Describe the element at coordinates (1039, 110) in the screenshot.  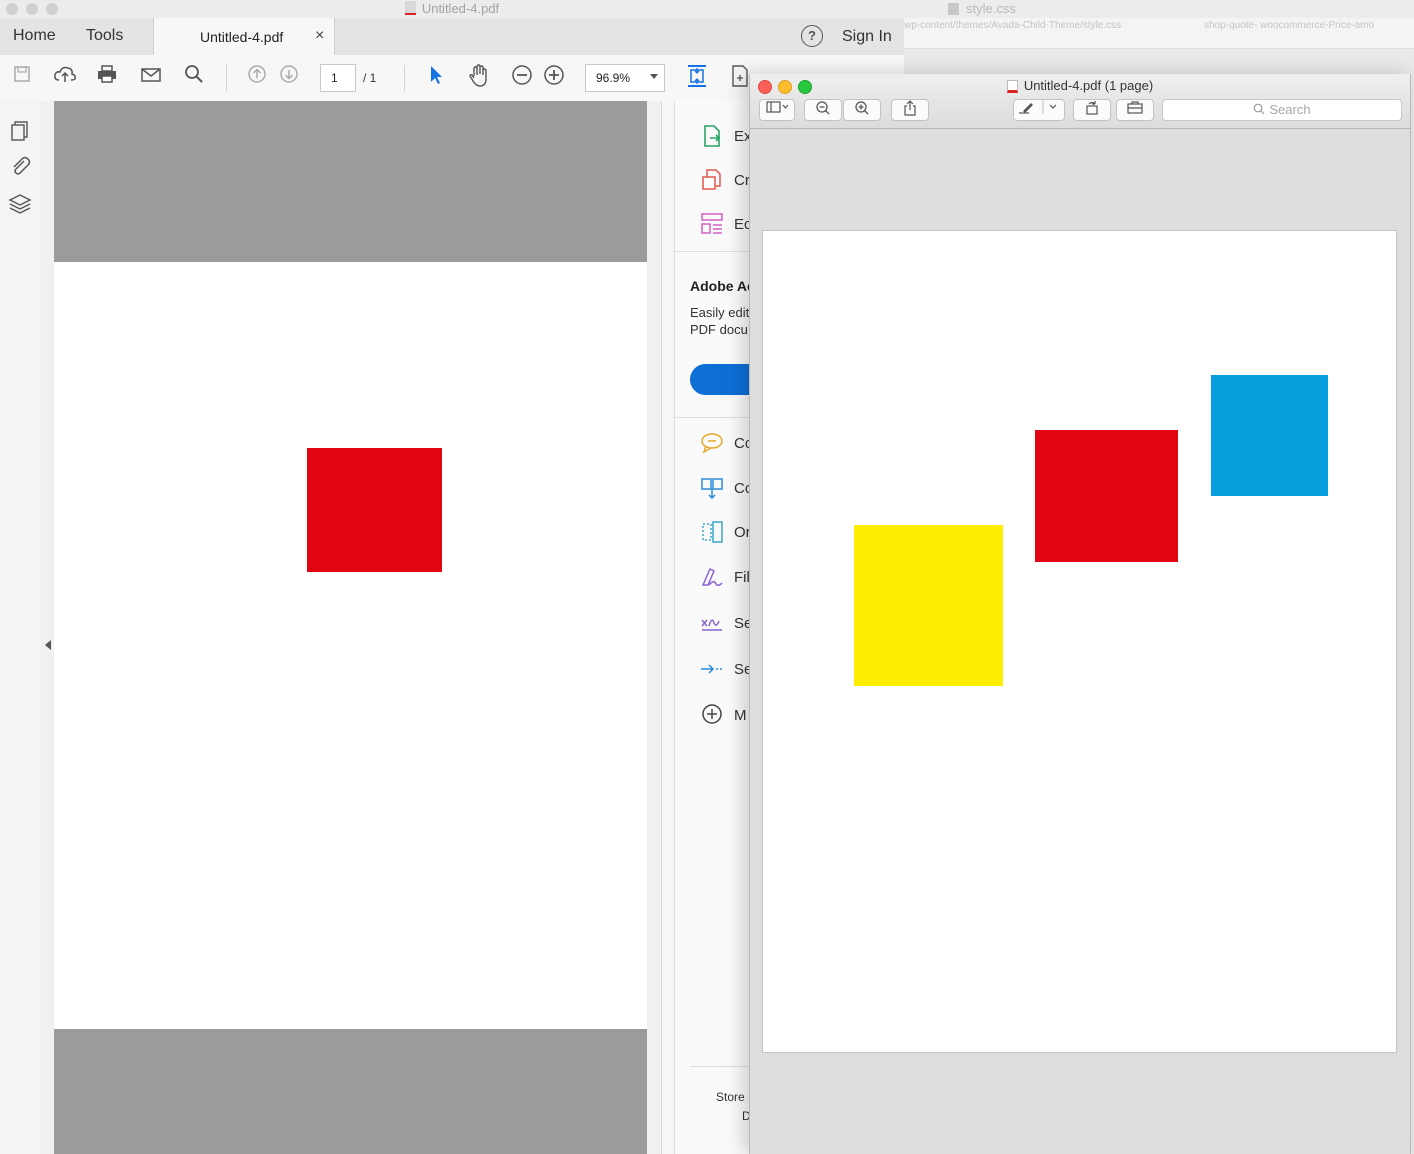
I see `markup-button` at that location.